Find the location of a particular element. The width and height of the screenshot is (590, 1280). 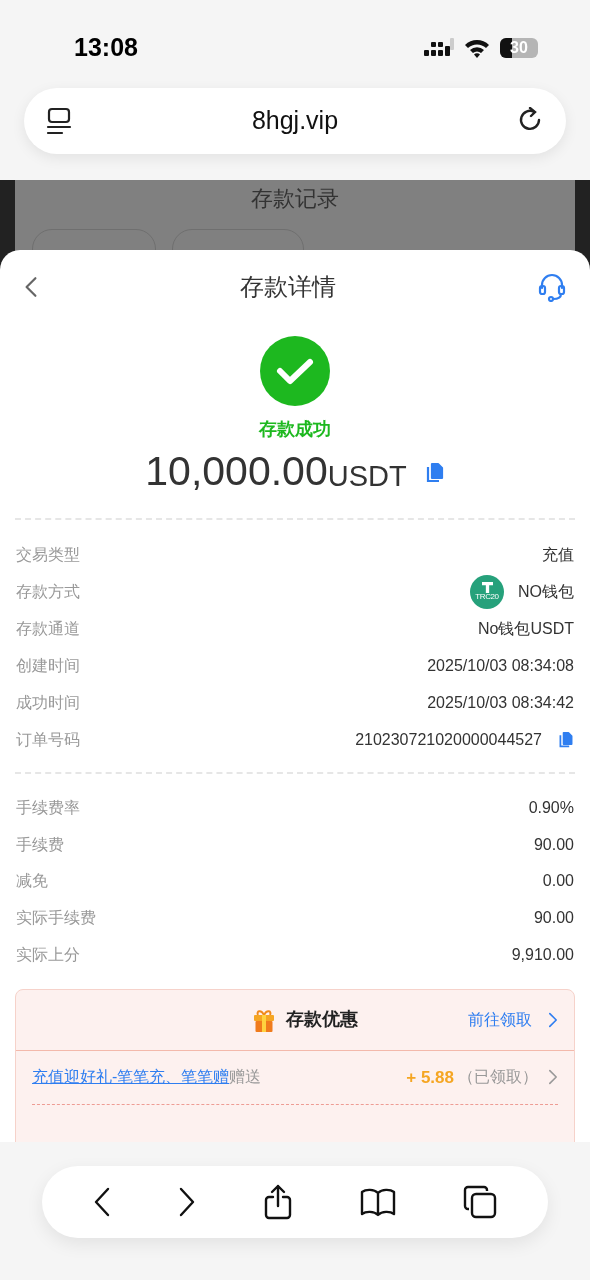

detail-label: 存款方式 is located at coordinates (48, 591).